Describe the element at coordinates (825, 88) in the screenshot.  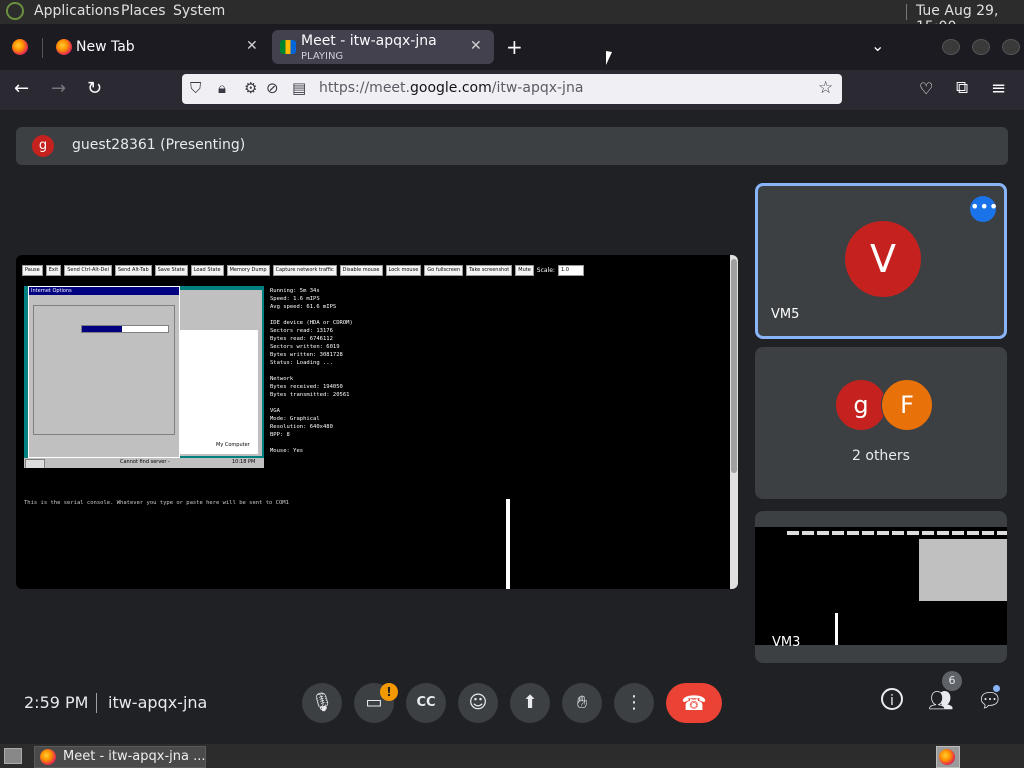
I see `bookmark-star-icon: ☆` at that location.